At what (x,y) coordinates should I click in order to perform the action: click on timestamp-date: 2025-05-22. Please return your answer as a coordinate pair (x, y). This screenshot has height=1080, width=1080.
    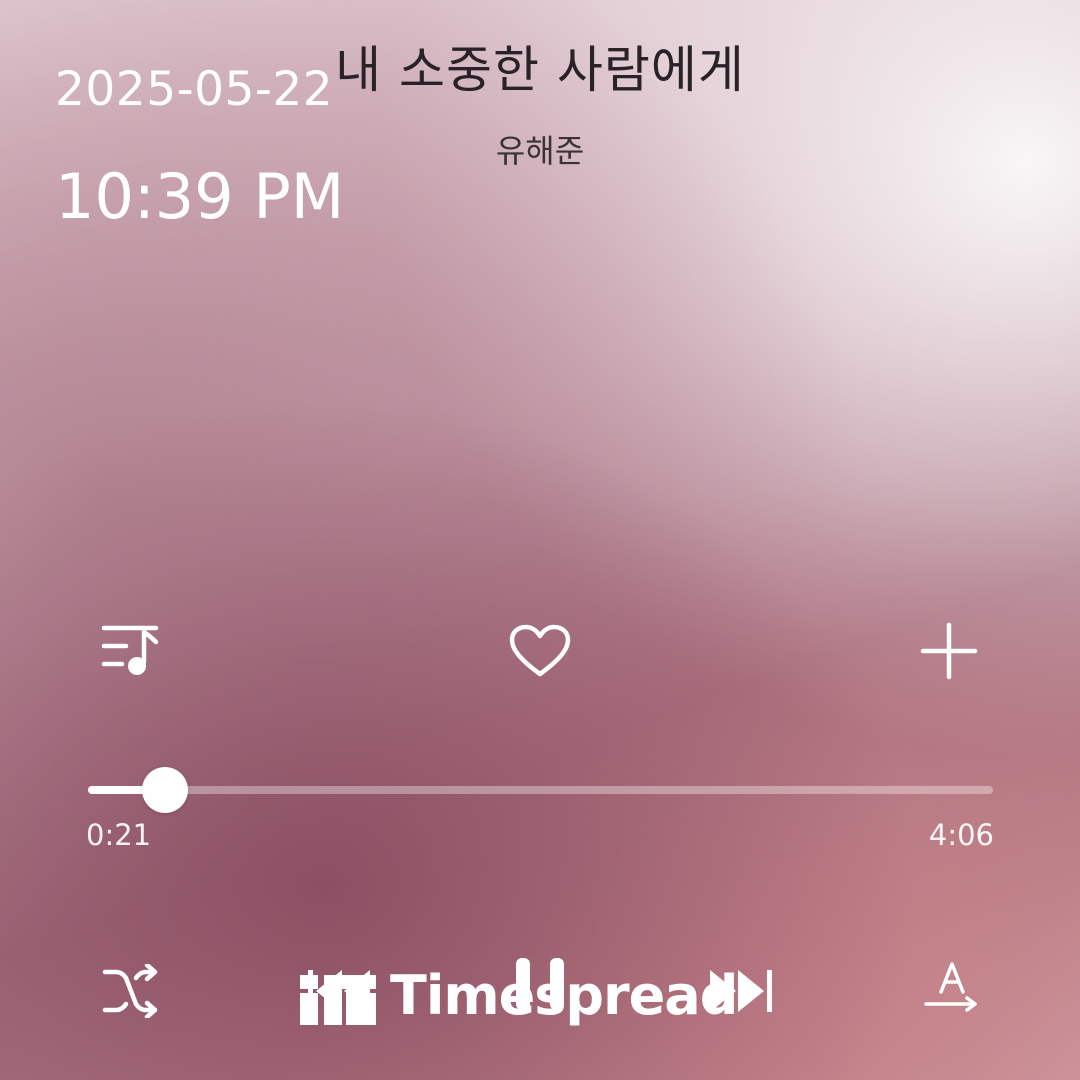
    Looking at the image, I should click on (194, 89).